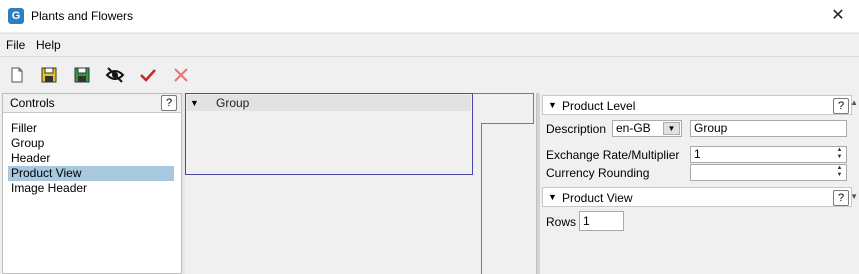 The image size is (859, 274). What do you see at coordinates (181, 75) in the screenshot?
I see `cross-icon` at bounding box center [181, 75].